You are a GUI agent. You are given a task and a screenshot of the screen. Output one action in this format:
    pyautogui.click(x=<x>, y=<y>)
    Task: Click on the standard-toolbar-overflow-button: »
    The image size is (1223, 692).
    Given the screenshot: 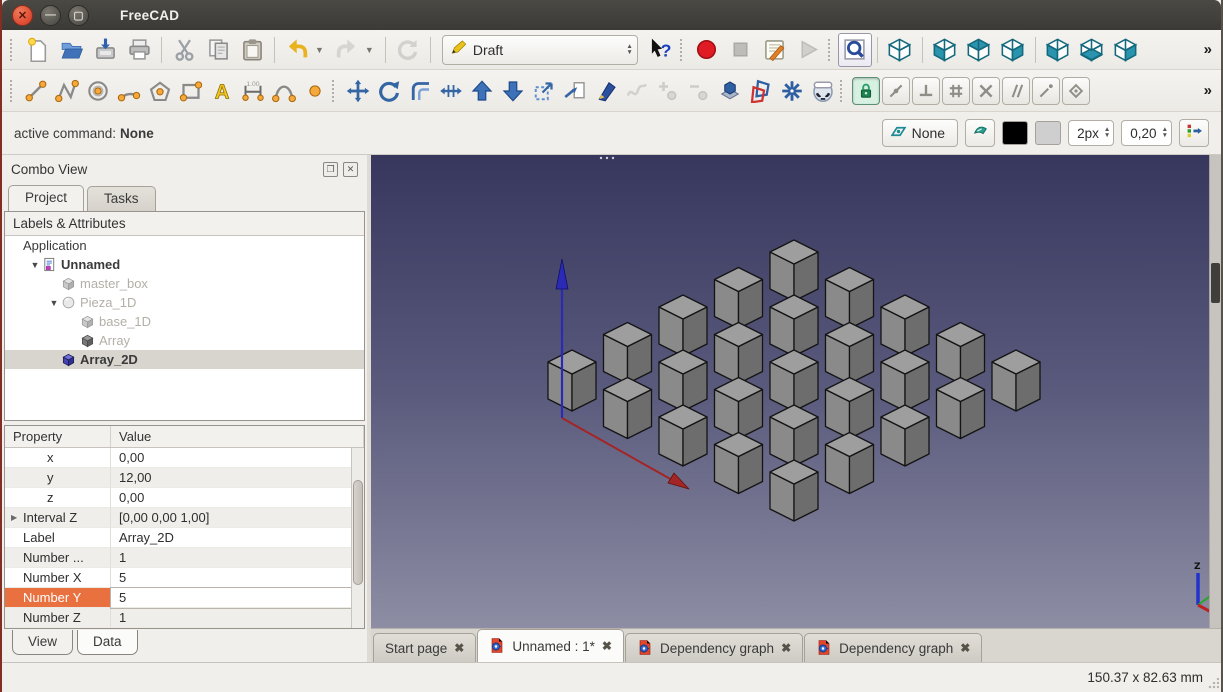 What is the action you would take?
    pyautogui.click(x=1208, y=49)
    